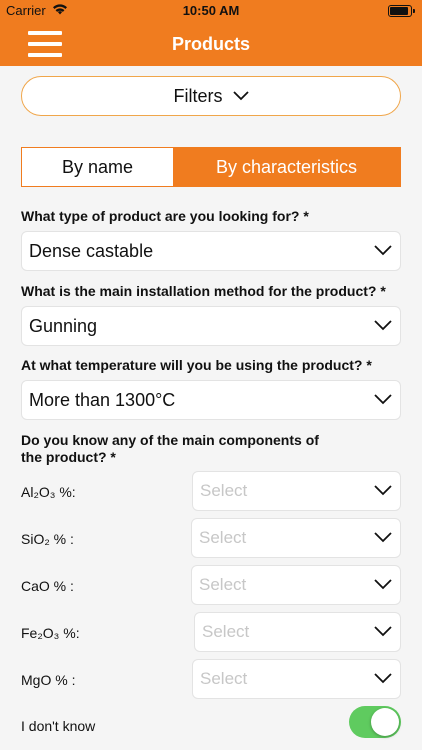 The height and width of the screenshot is (750, 422). I want to click on component-label-fe2o3: Fe₂O₃ %:, so click(50, 633).